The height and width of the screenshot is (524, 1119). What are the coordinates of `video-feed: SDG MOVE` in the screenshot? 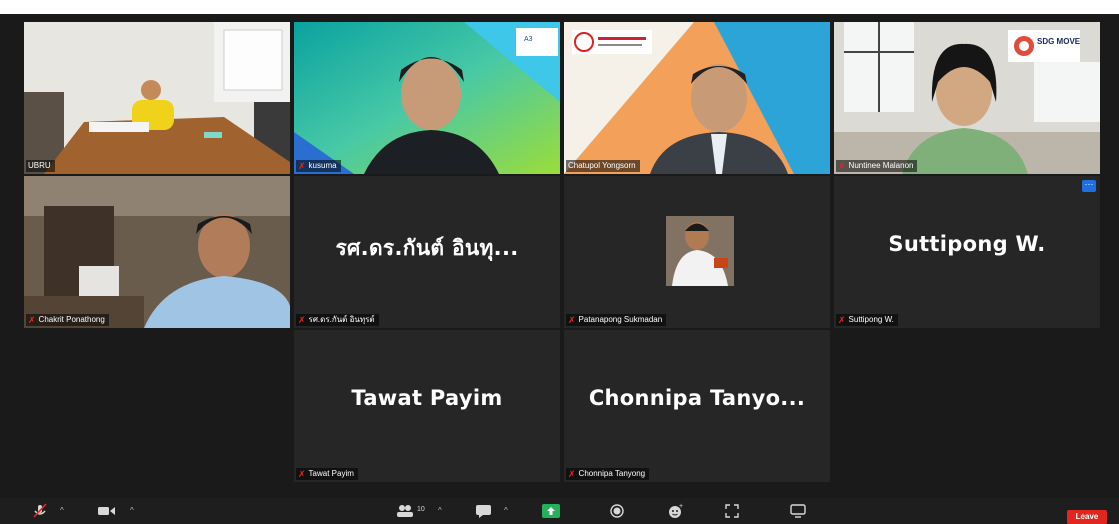 It's located at (967, 98).